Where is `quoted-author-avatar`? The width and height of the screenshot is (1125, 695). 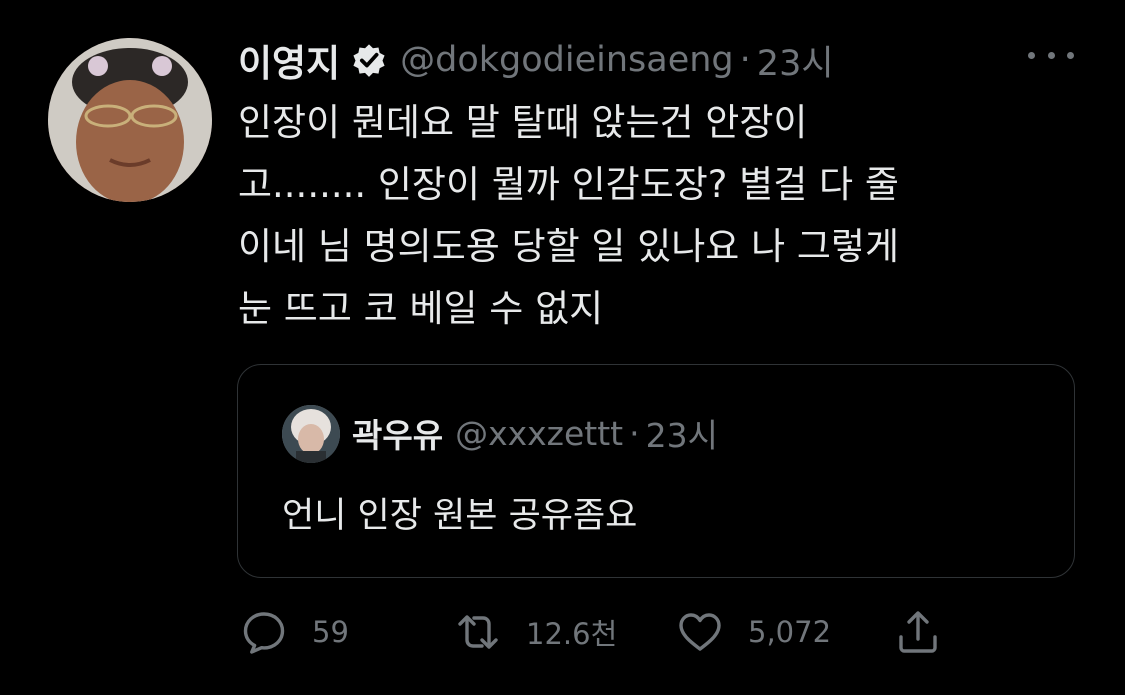
quoted-author-avatar is located at coordinates (311, 434).